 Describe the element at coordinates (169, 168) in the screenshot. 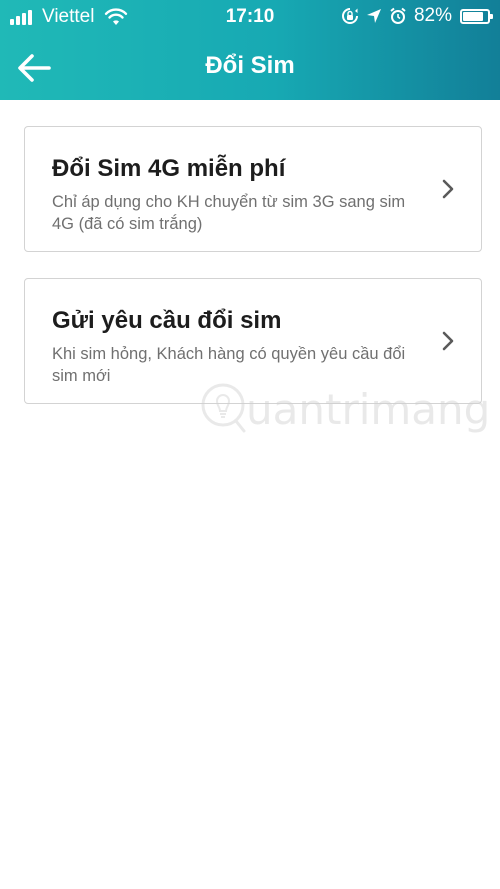

I see `option-title: Đổi Sim 4G miễn phí` at that location.